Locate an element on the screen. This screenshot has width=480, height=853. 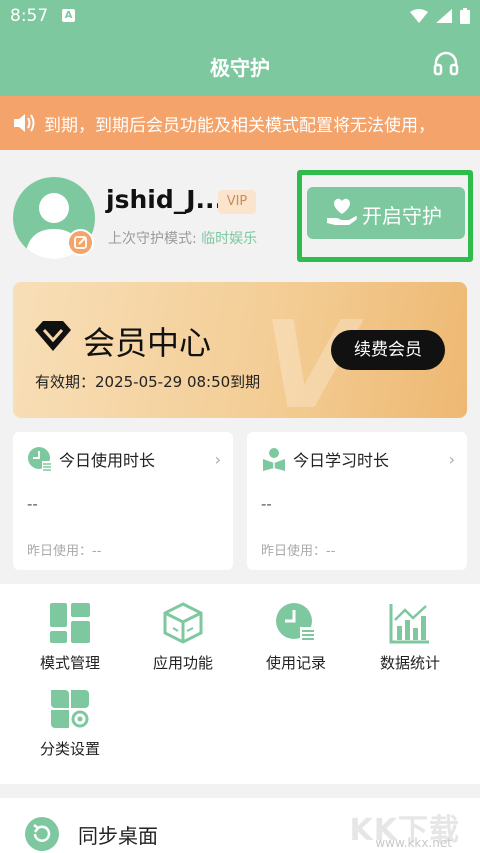
speaker-icon is located at coordinates (24, 123).